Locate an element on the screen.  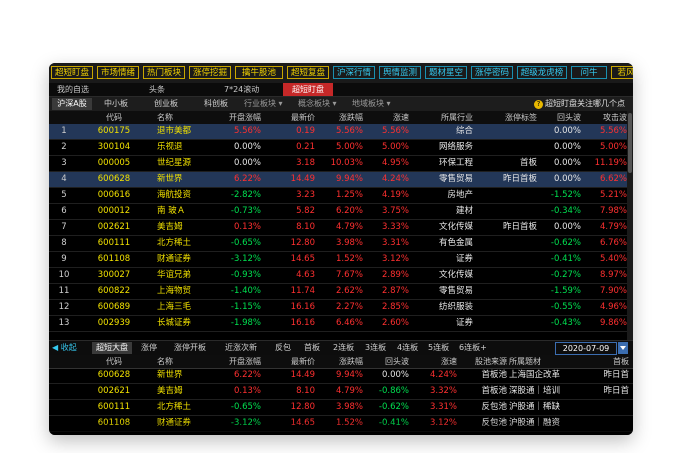
bottom-col-header-5: 涨跌幅 is located at coordinates (340, 361).